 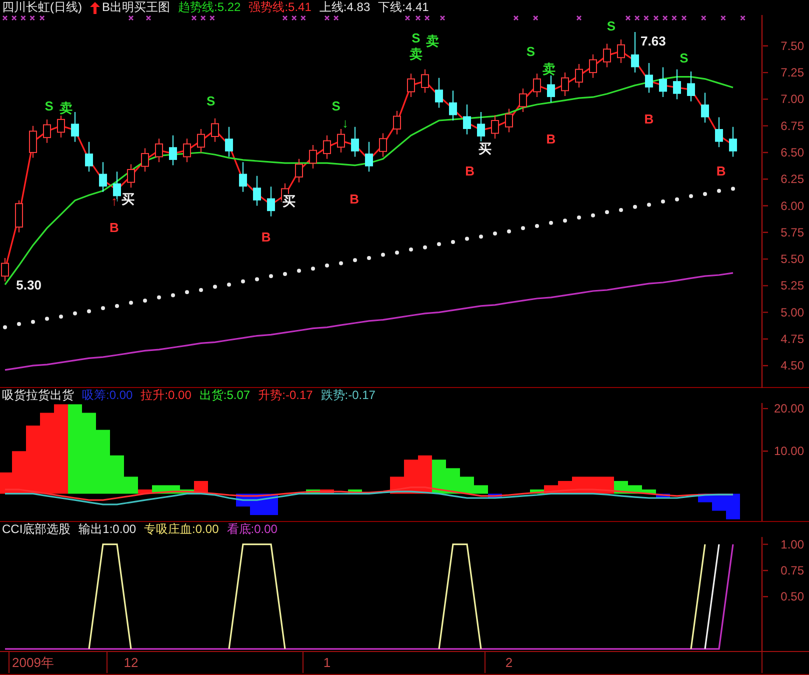 I want to click on indicator-reading: 吸筹:0.00, so click(x=107, y=395).